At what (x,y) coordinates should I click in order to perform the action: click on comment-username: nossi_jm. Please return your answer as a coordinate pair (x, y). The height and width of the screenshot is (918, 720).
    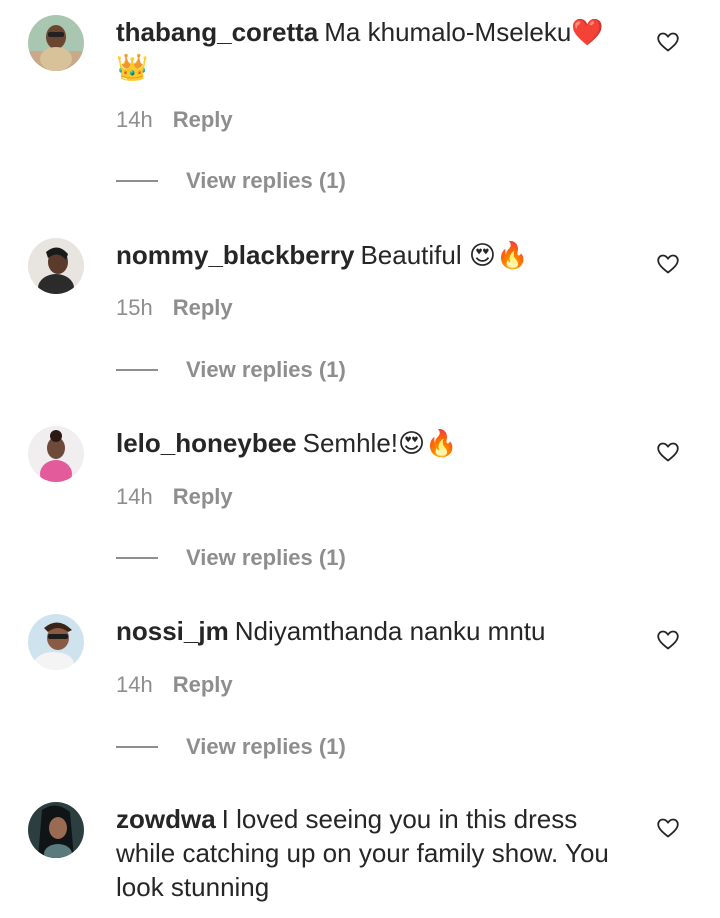
    Looking at the image, I should click on (172, 631).